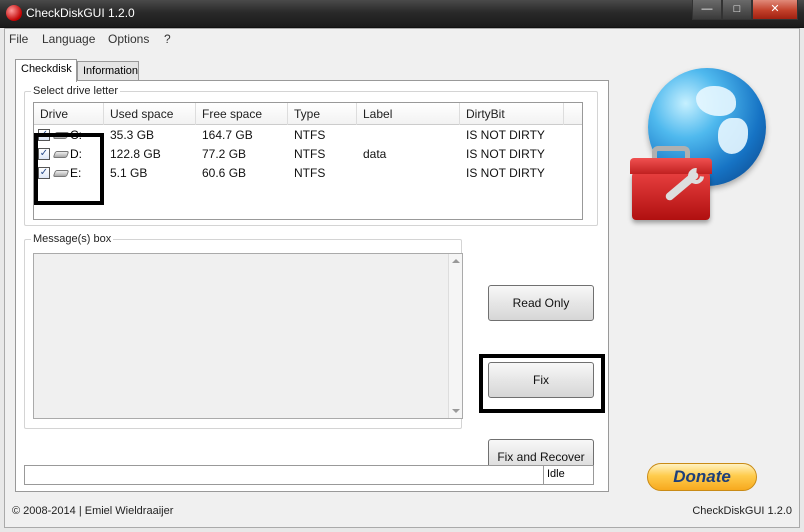 This screenshot has width=804, height=532. Describe the element at coordinates (408, 114) in the screenshot. I see `column-label: Label` at that location.